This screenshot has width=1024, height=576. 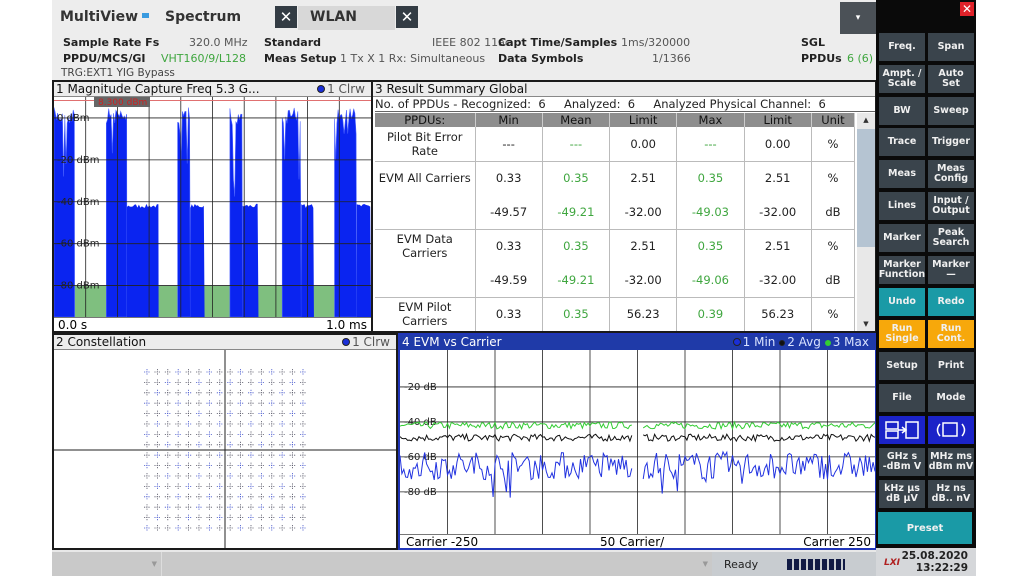 What do you see at coordinates (78, 202) in the screenshot?
I see `y-tick-label: -40 dBm` at bounding box center [78, 202].